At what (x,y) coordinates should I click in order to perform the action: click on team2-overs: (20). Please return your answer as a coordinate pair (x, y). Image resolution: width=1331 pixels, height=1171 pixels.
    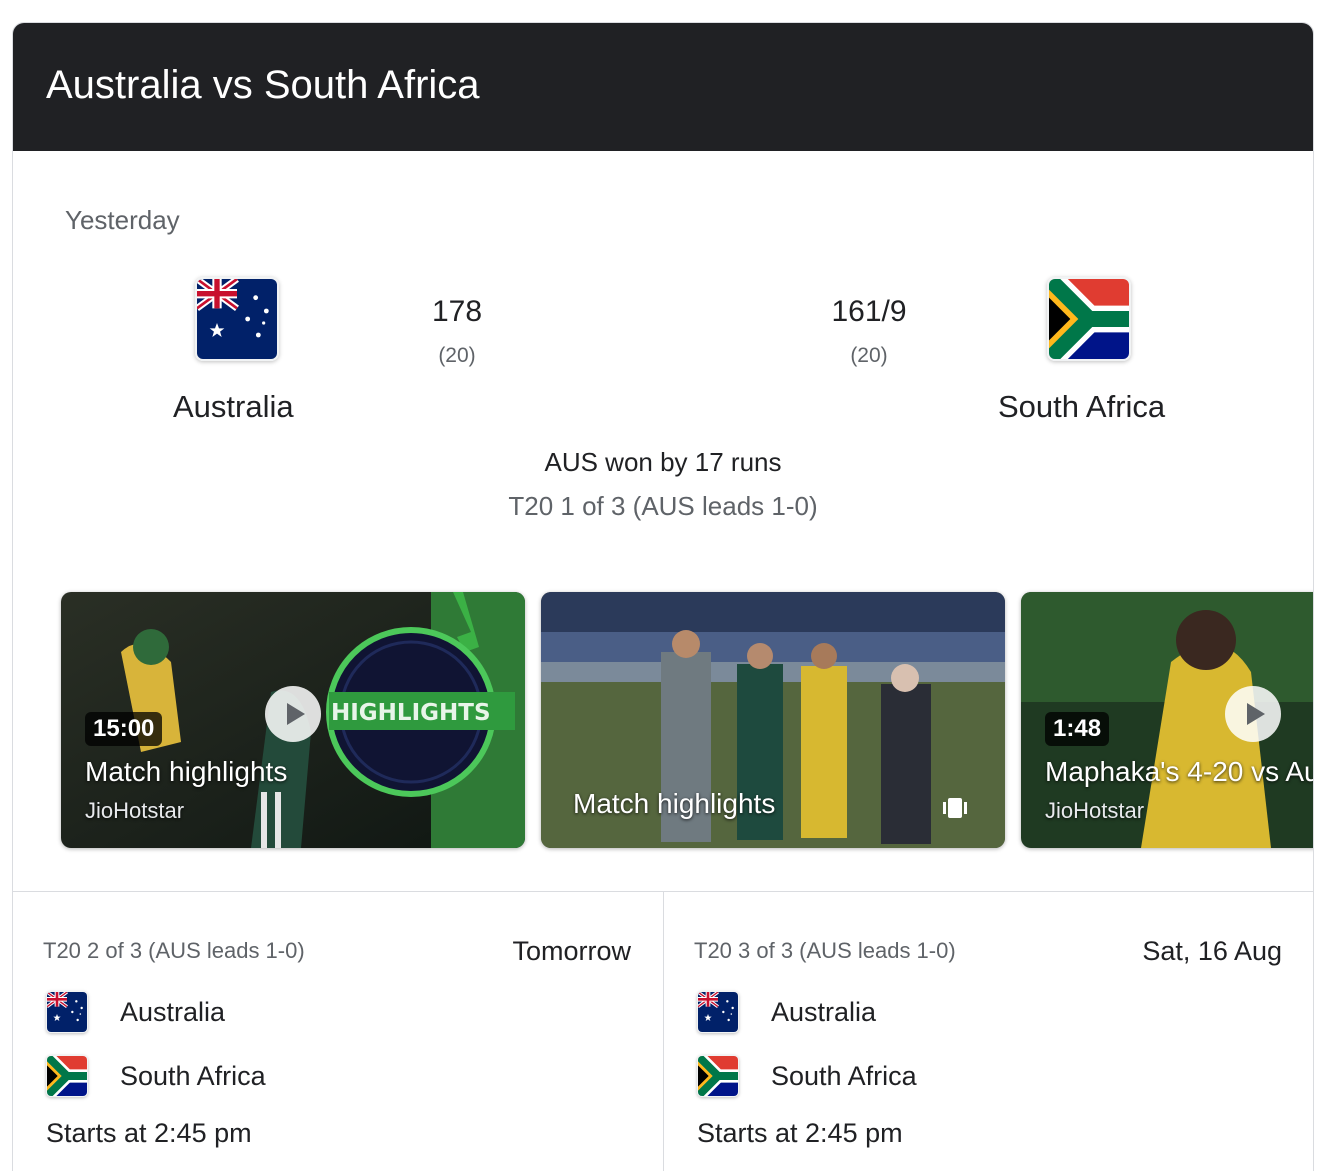
    Looking at the image, I should click on (869, 355).